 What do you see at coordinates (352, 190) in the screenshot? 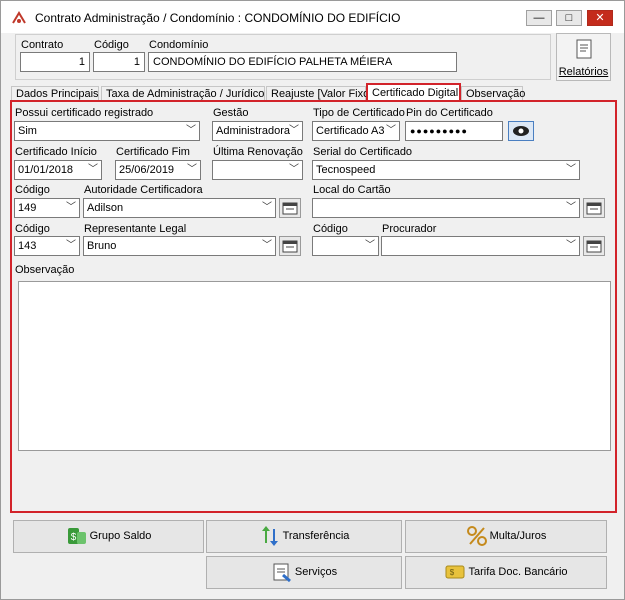
I see `local-label: Local do Cartão` at bounding box center [352, 190].